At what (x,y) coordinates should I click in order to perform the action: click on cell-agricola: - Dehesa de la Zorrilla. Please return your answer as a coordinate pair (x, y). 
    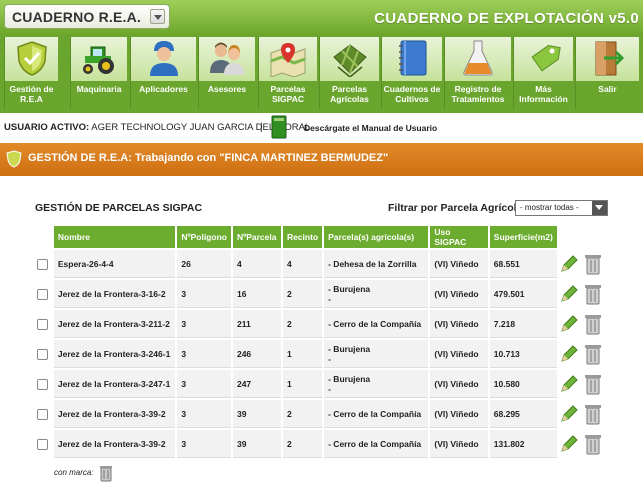
    Looking at the image, I should click on (376, 264).